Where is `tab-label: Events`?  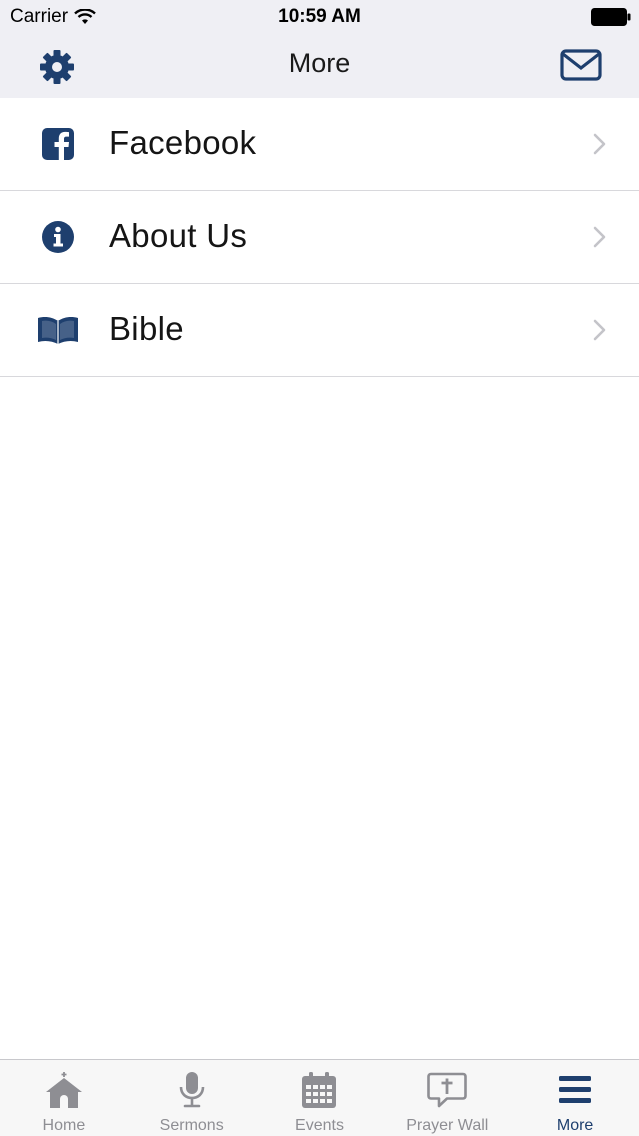 tab-label: Events is located at coordinates (319, 1125).